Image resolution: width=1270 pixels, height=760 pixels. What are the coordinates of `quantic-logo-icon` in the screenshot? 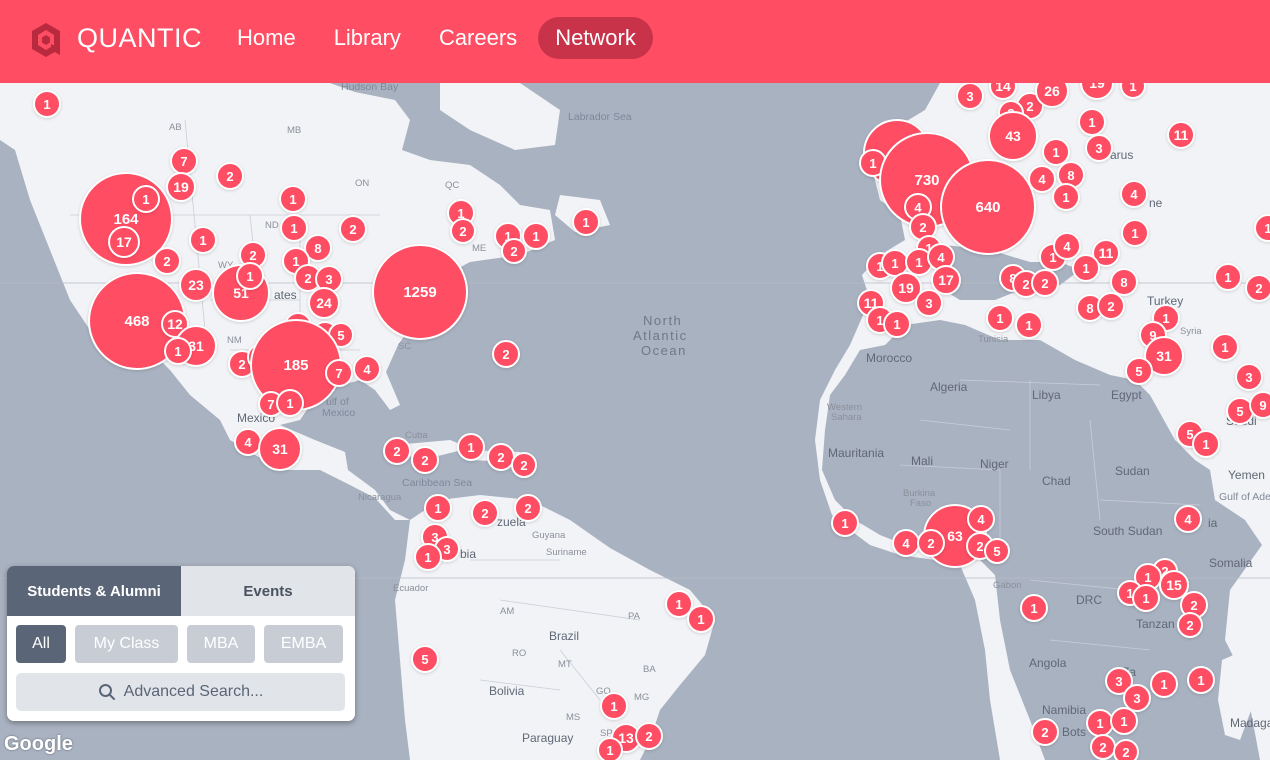 It's located at (46, 40).